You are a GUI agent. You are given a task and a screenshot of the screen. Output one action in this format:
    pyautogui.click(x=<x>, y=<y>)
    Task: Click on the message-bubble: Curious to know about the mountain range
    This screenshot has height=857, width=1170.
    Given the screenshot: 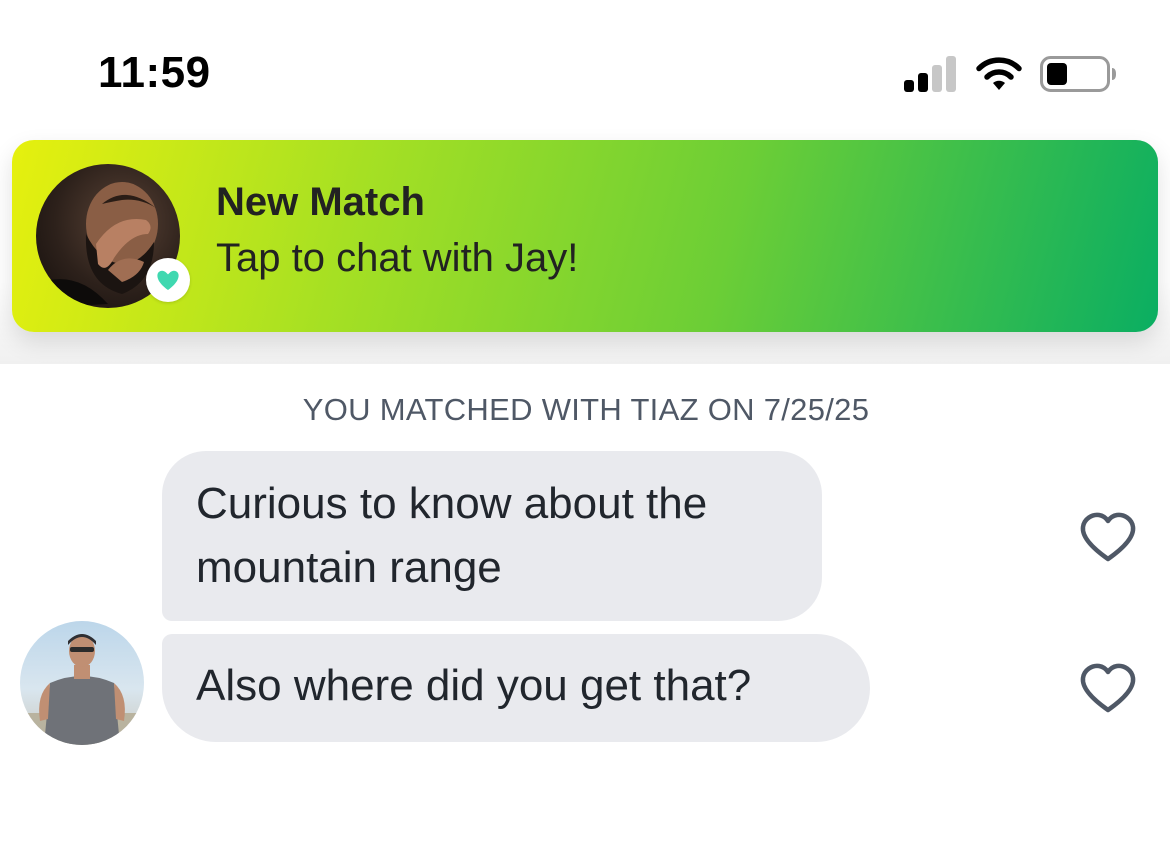 What is the action you would take?
    pyautogui.click(x=492, y=536)
    